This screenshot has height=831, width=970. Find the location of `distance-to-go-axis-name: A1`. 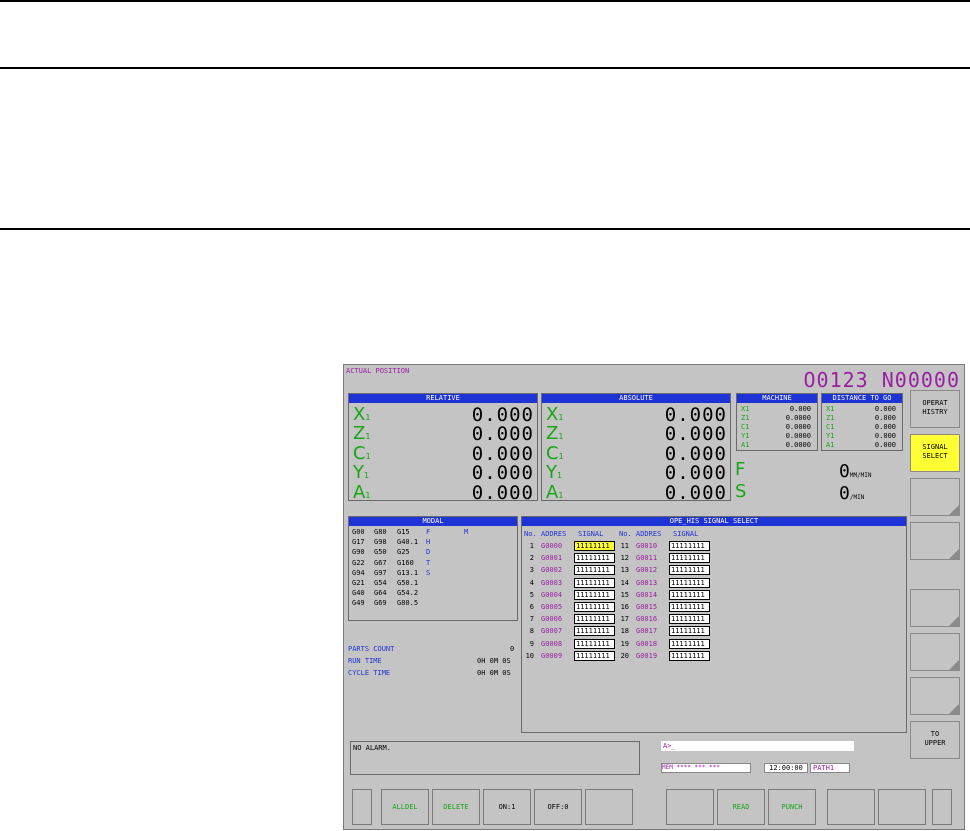

distance-to-go-axis-name: A1 is located at coordinates (830, 445).